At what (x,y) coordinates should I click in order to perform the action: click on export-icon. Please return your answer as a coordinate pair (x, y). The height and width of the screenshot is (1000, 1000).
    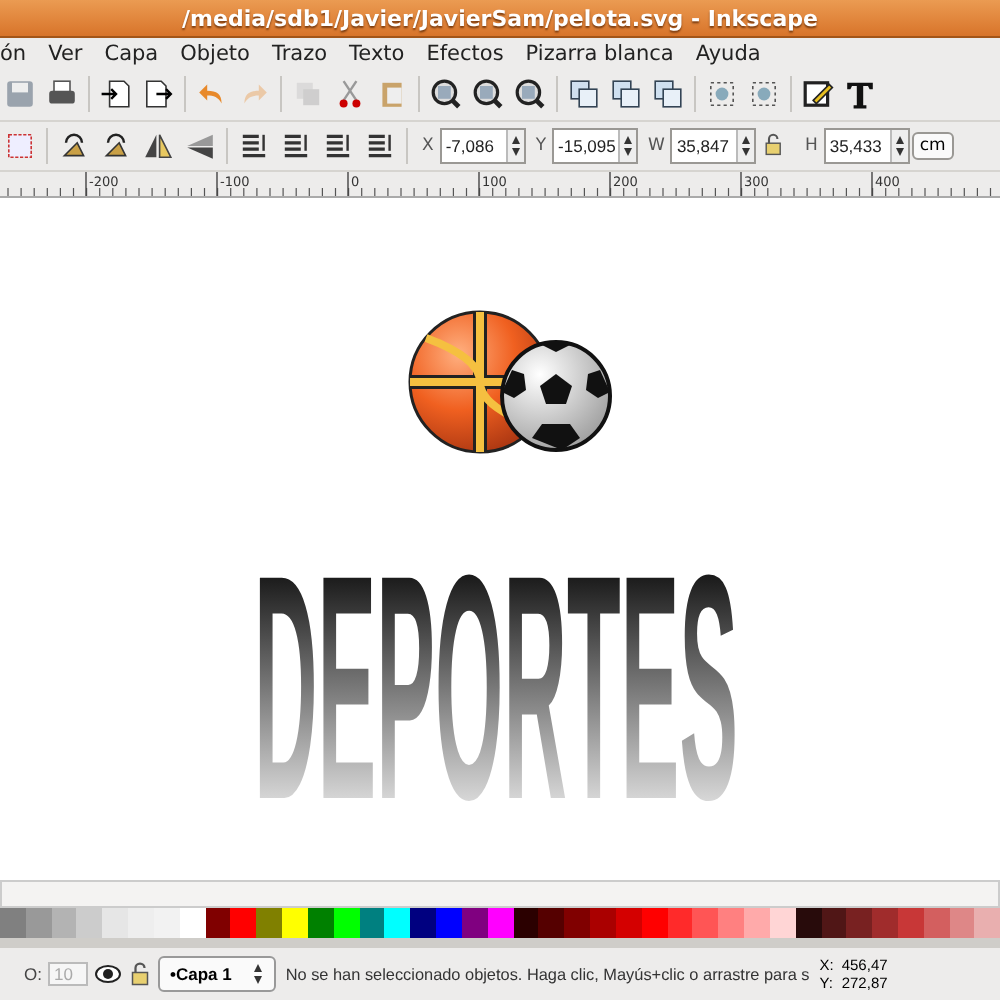
    Looking at the image, I should click on (158, 94).